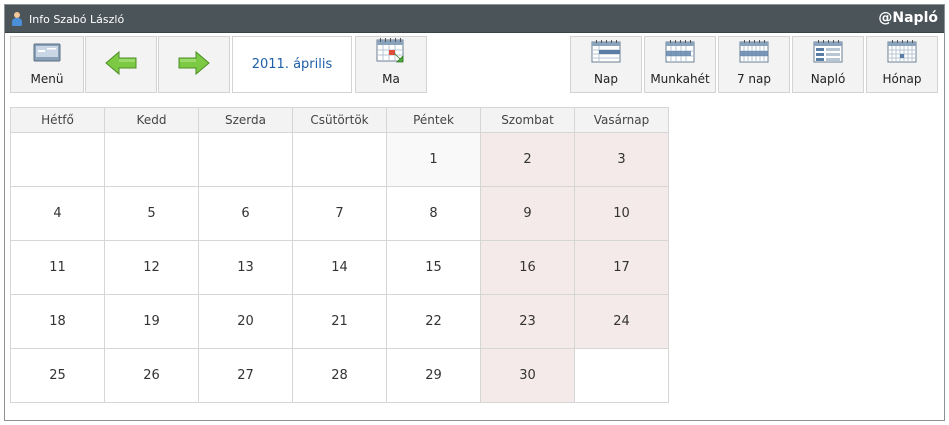  I want to click on day-cell: 28, so click(339, 375).